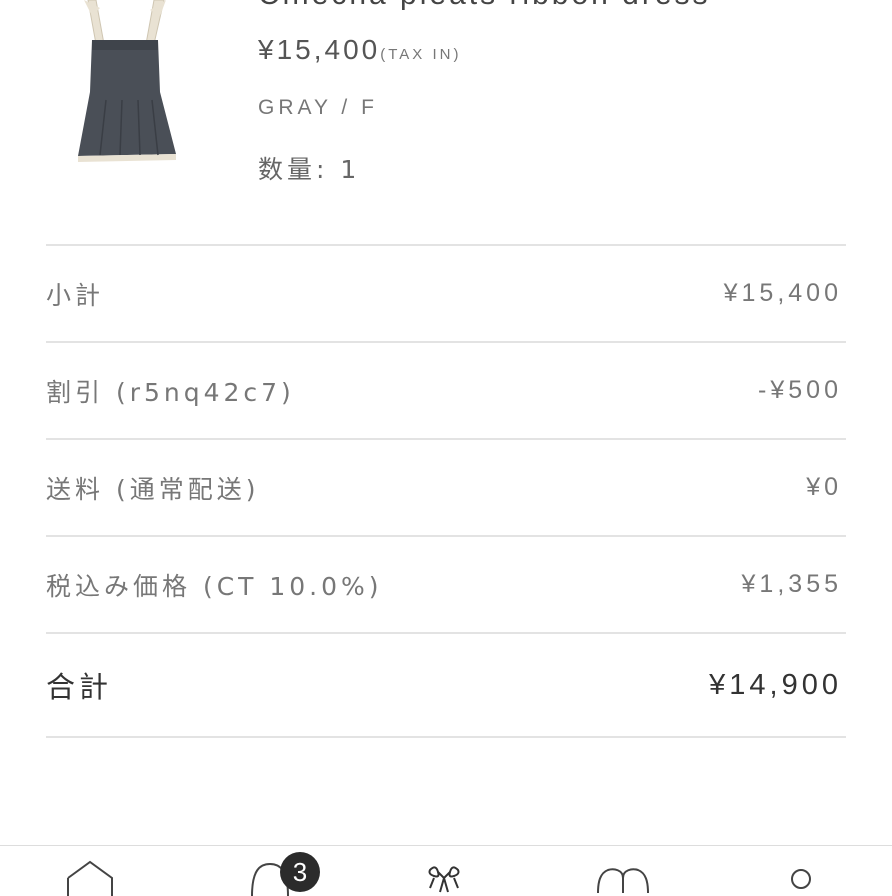 The image size is (892, 896). I want to click on product-price-line: ¥15,400(TAX IN), so click(359, 50).